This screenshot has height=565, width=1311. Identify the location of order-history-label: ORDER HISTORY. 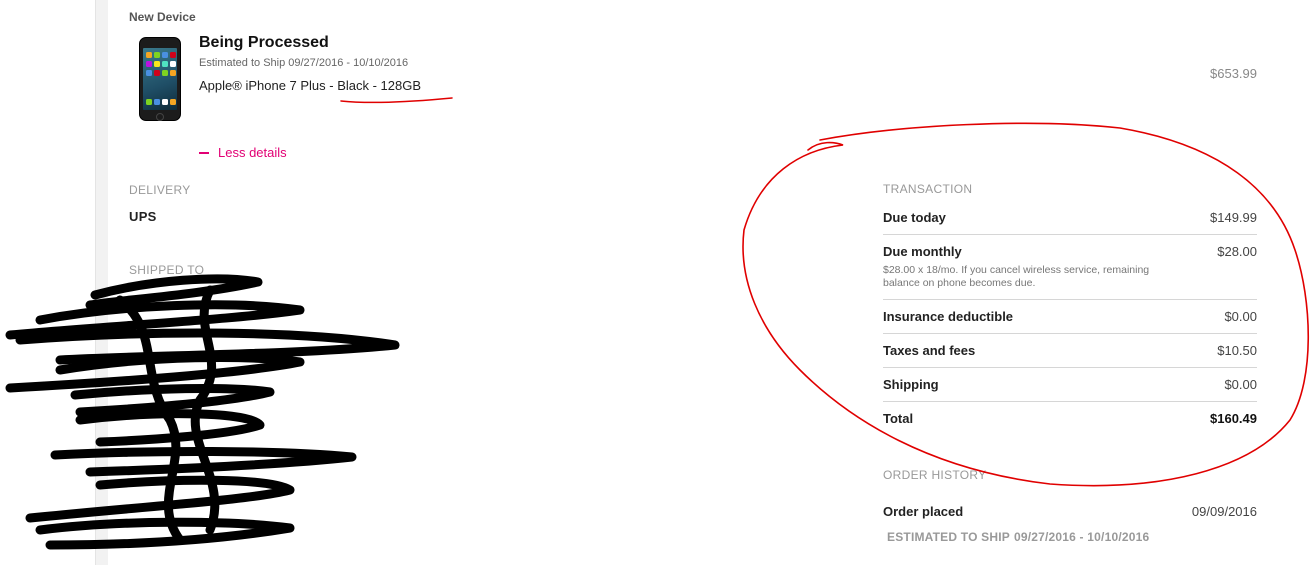
(935, 475).